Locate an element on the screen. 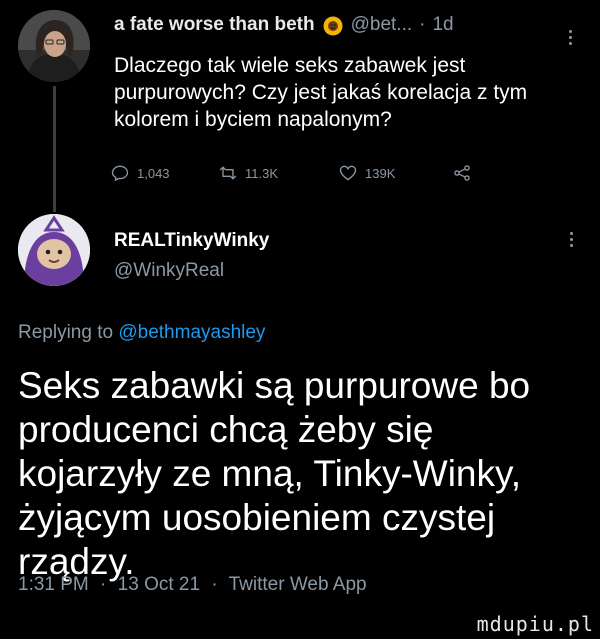 The width and height of the screenshot is (600, 639). retweet-button: 11.3K is located at coordinates (248, 173).